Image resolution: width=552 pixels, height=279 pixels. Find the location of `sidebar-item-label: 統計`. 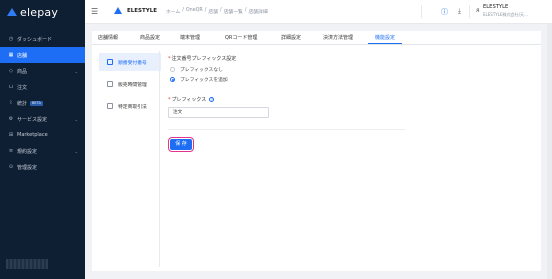

sidebar-item-label: 統計 is located at coordinates (22, 103).